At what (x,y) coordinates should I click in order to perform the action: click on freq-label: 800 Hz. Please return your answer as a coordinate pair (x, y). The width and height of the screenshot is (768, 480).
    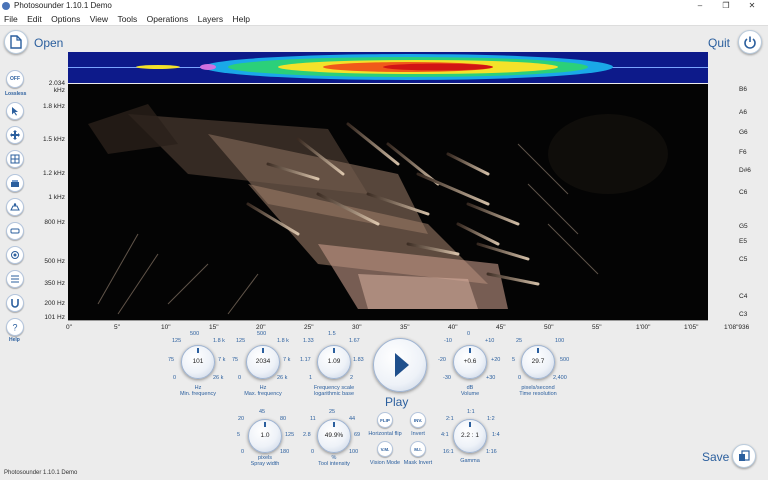
    Looking at the image, I should click on (54, 222).